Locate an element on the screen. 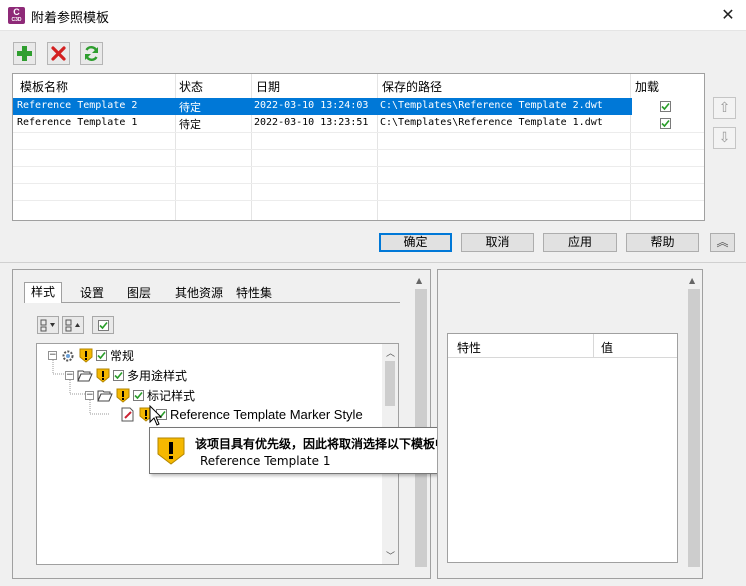 The width and height of the screenshot is (746, 586). tree-node-marker-styles: − 标记样式 is located at coordinates (140, 395).